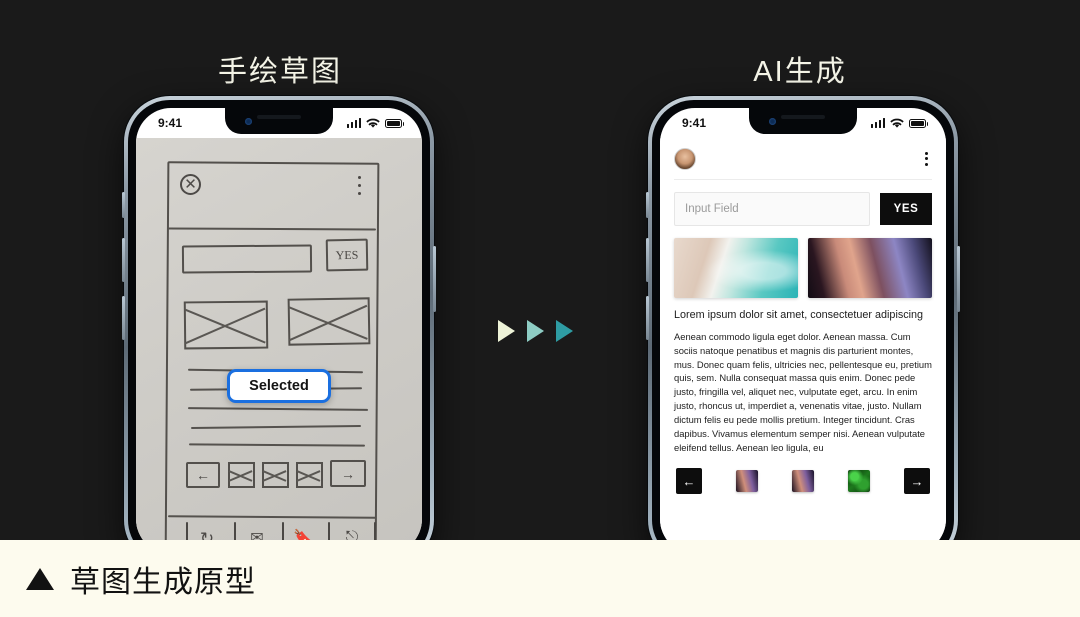 This screenshot has width=1080, height=617. I want to click on app-topbar, so click(803, 159).